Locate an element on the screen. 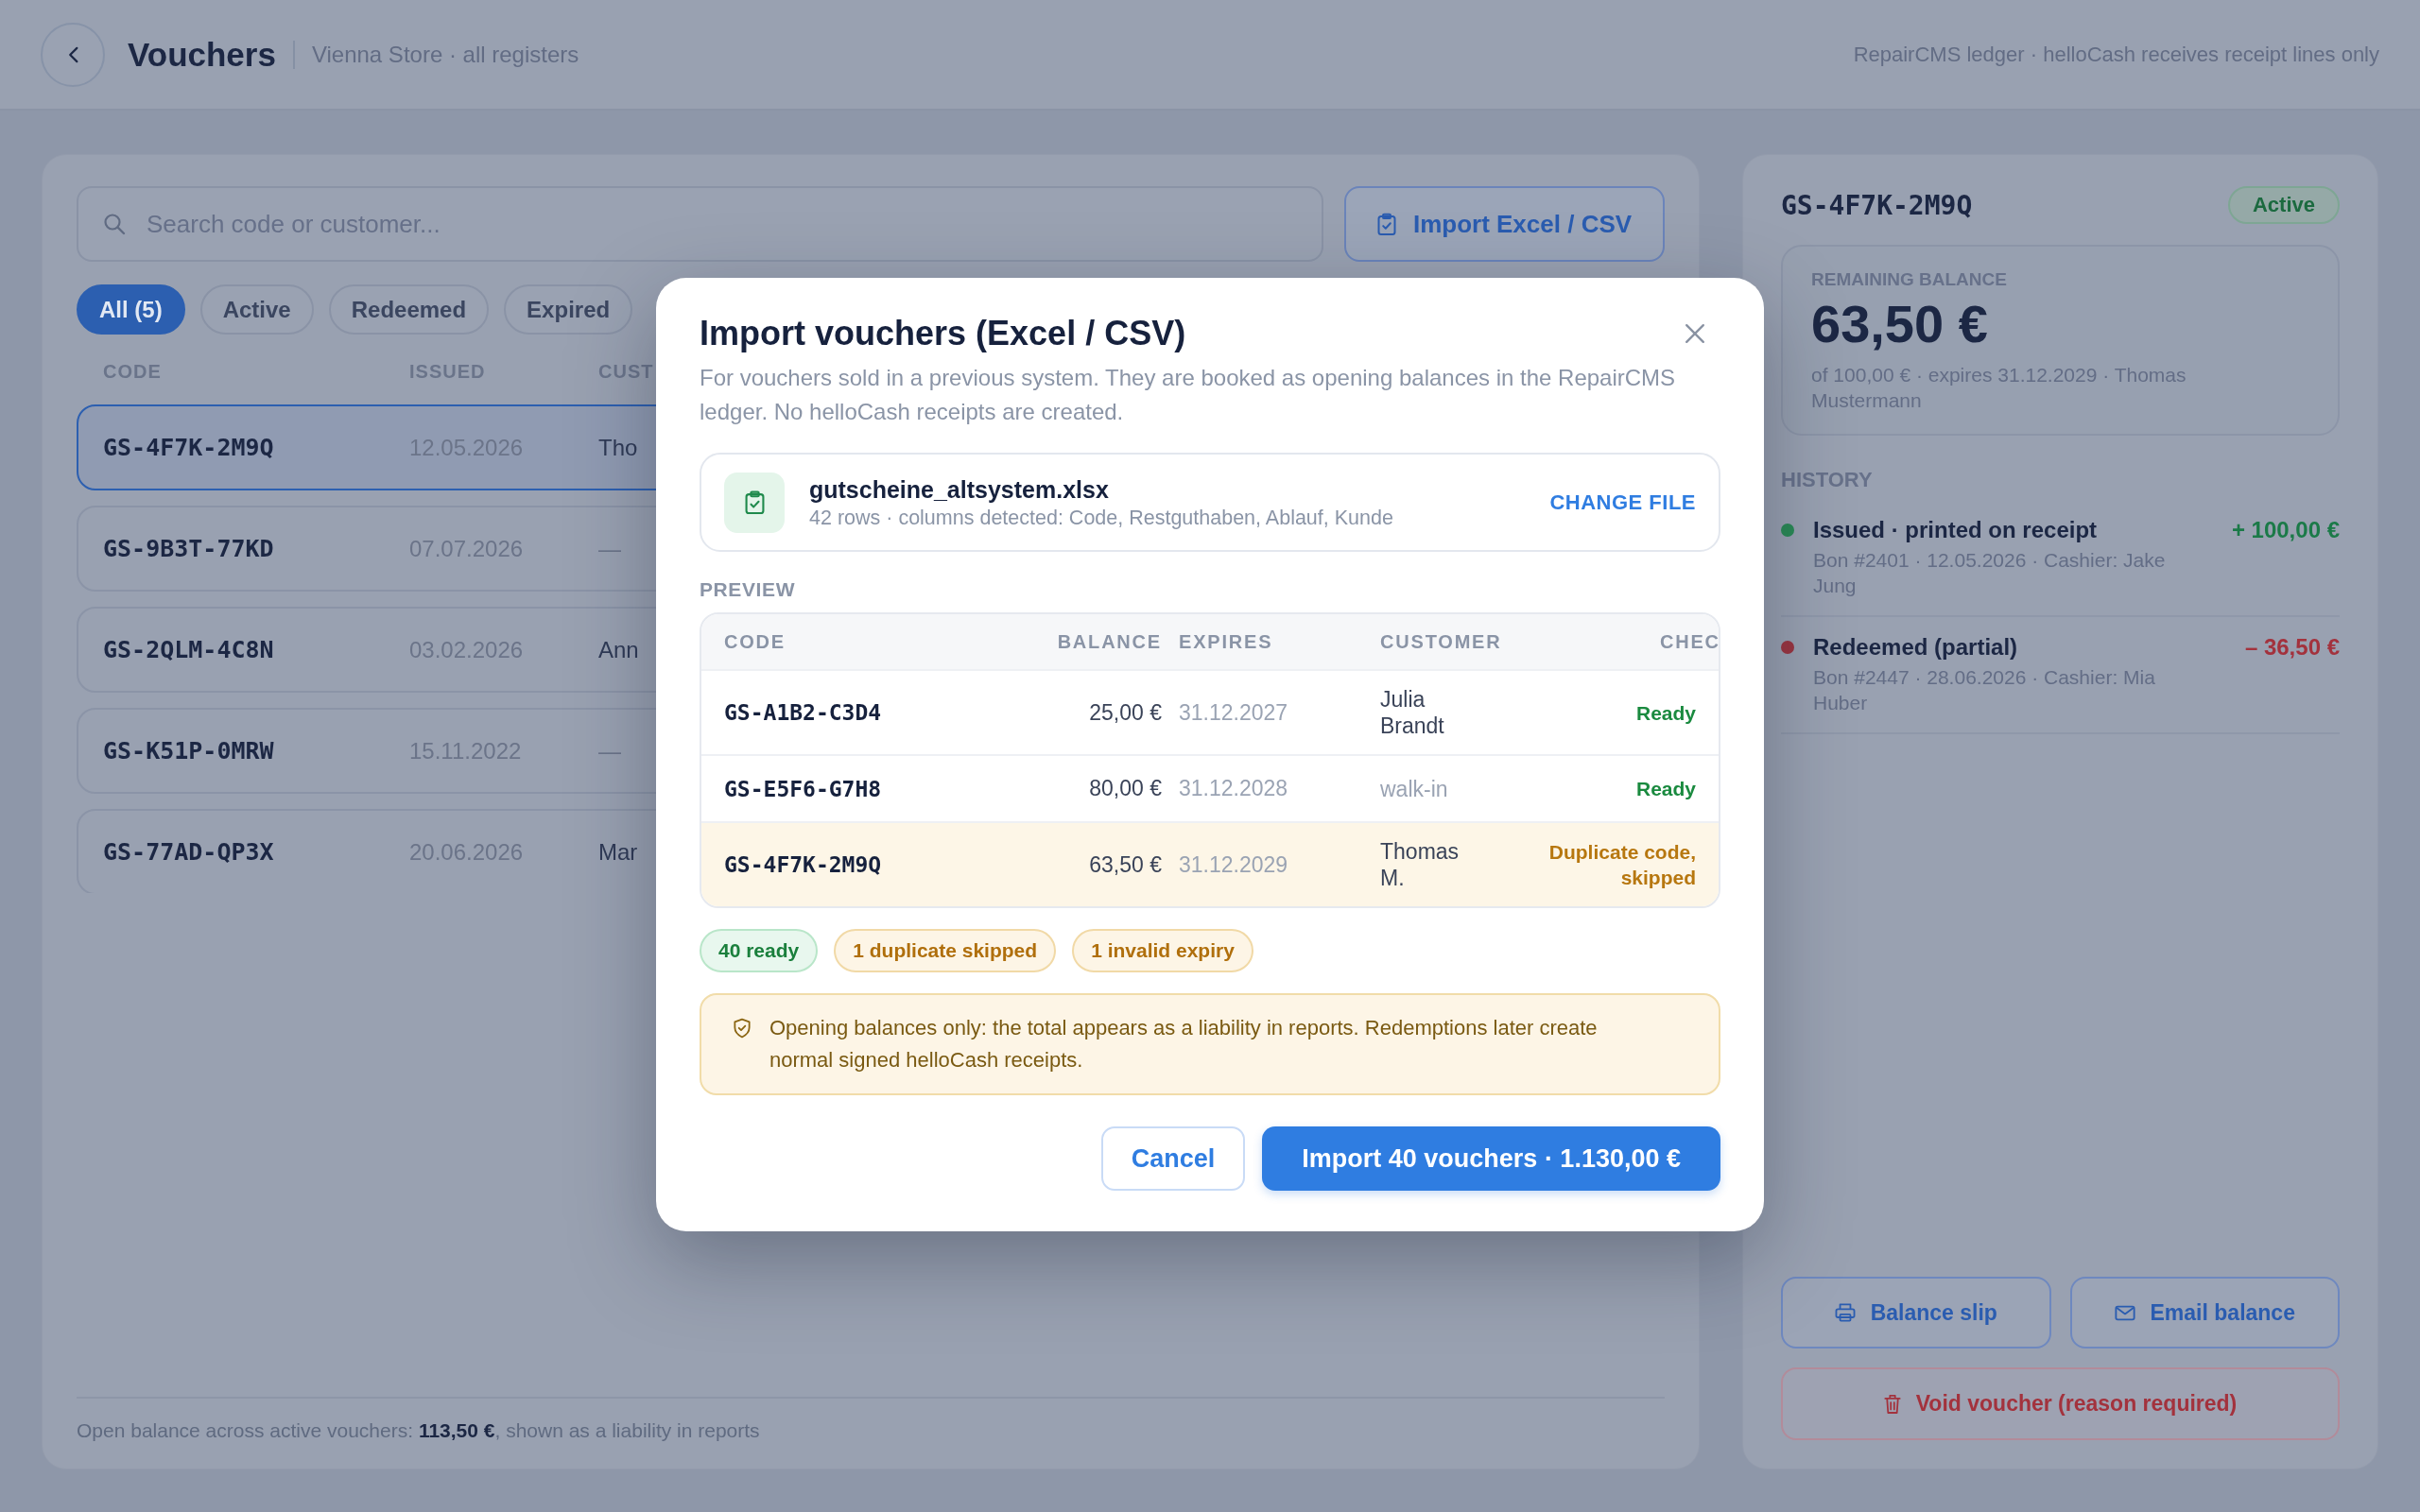 The image size is (2420, 1512). history-amount: – 36,50 € is located at coordinates (2292, 647).